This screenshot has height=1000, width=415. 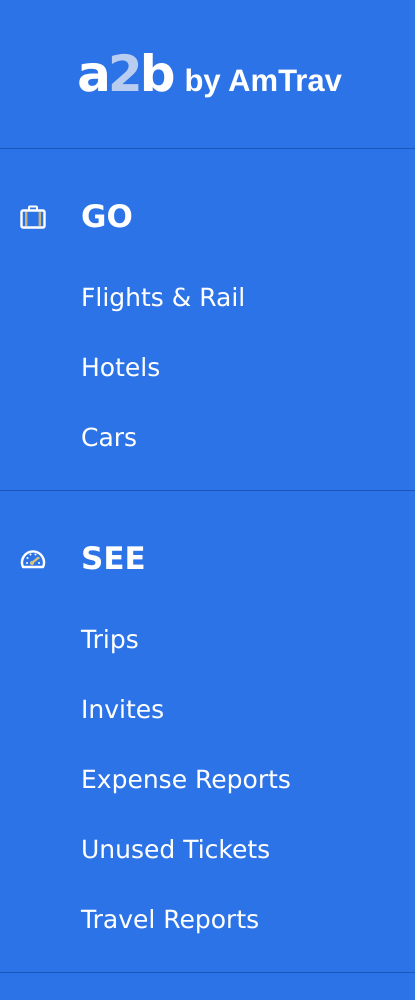 I want to click on nav-link: Unused Tickets, so click(x=175, y=850).